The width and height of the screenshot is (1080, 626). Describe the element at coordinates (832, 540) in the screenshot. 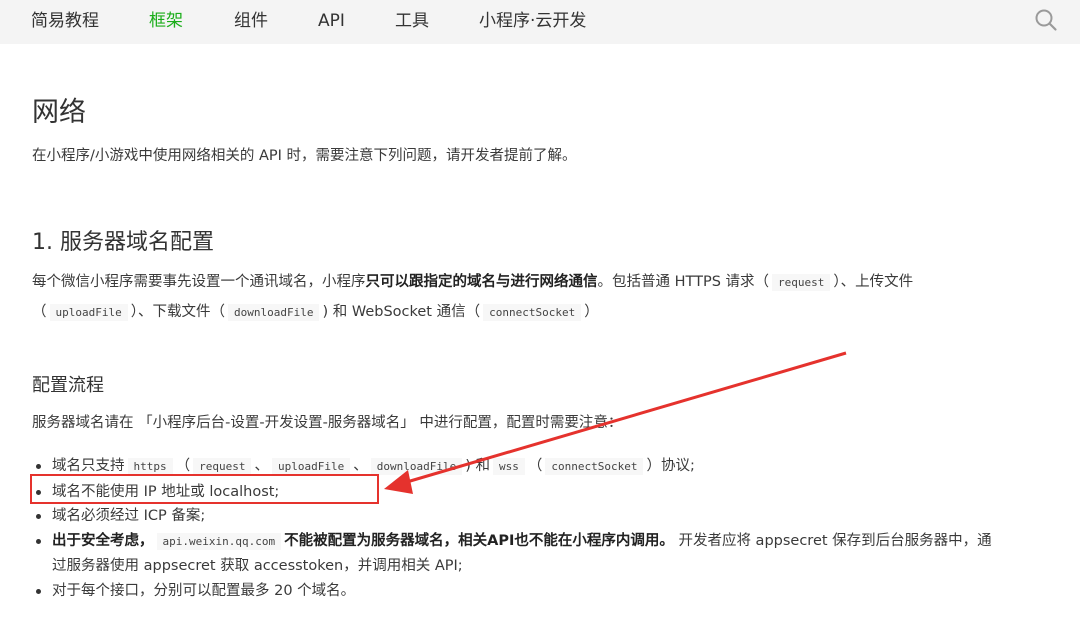

I see `text: 开发者应将 appsecret 保存到后台服务器中，通` at that location.